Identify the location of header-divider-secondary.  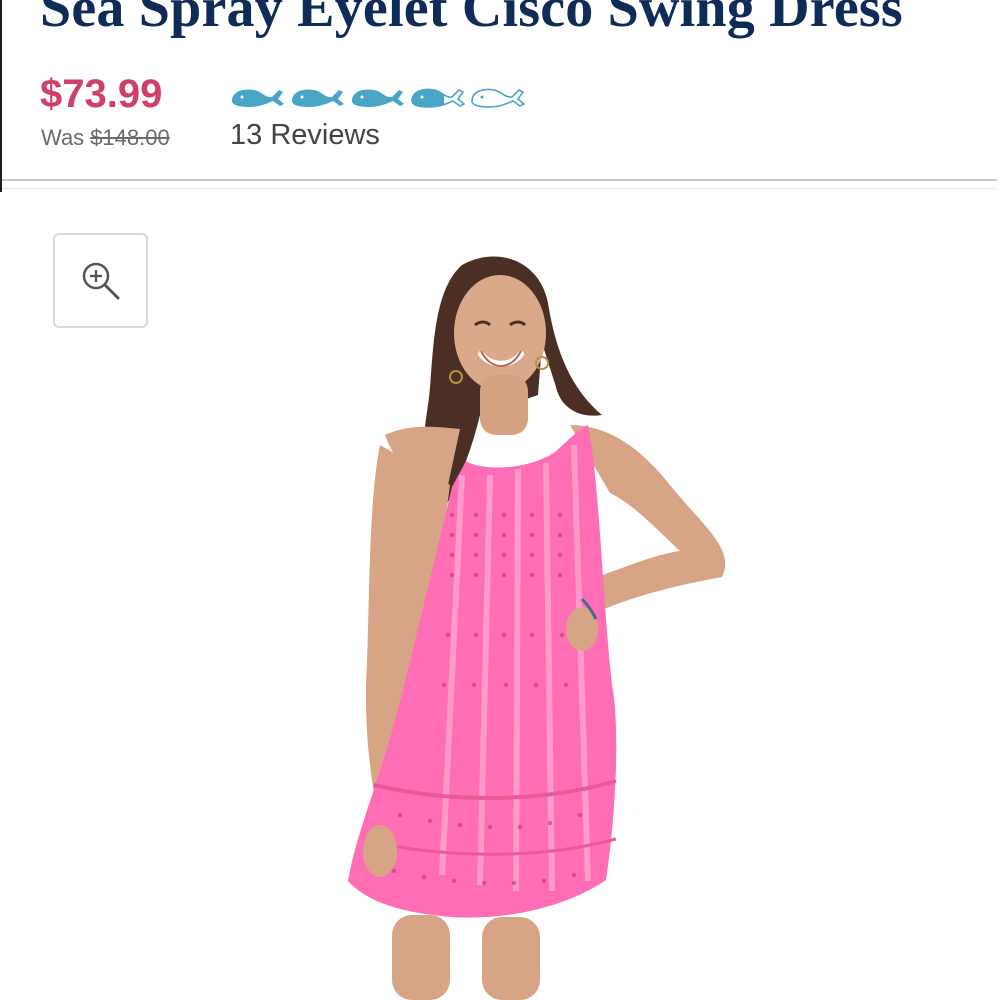
(499, 188).